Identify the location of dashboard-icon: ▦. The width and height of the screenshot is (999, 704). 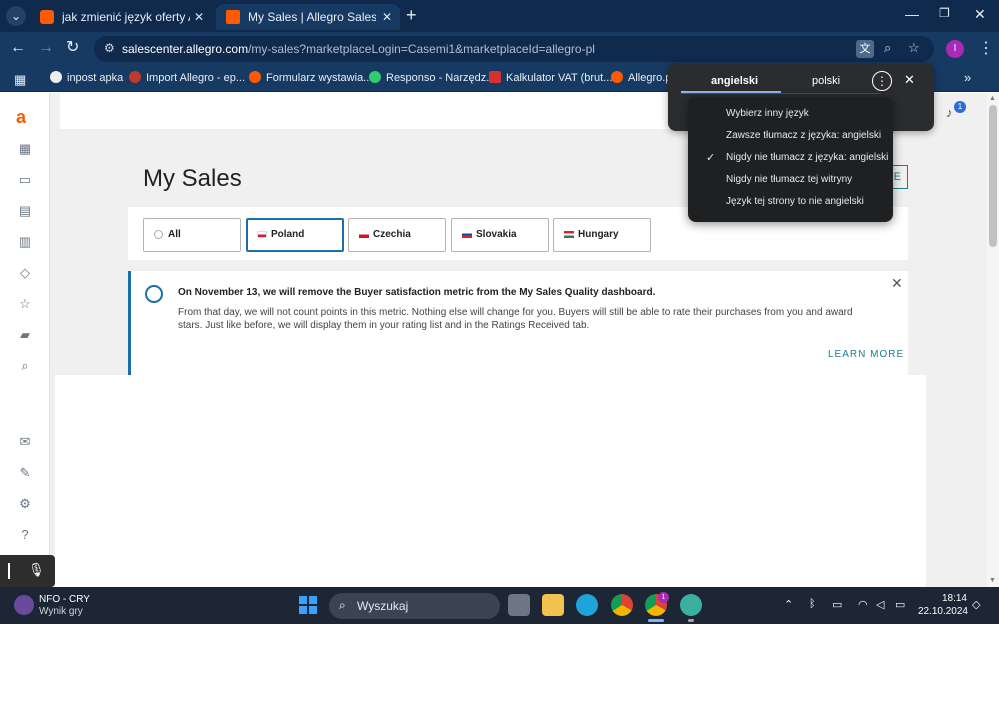
(25, 149).